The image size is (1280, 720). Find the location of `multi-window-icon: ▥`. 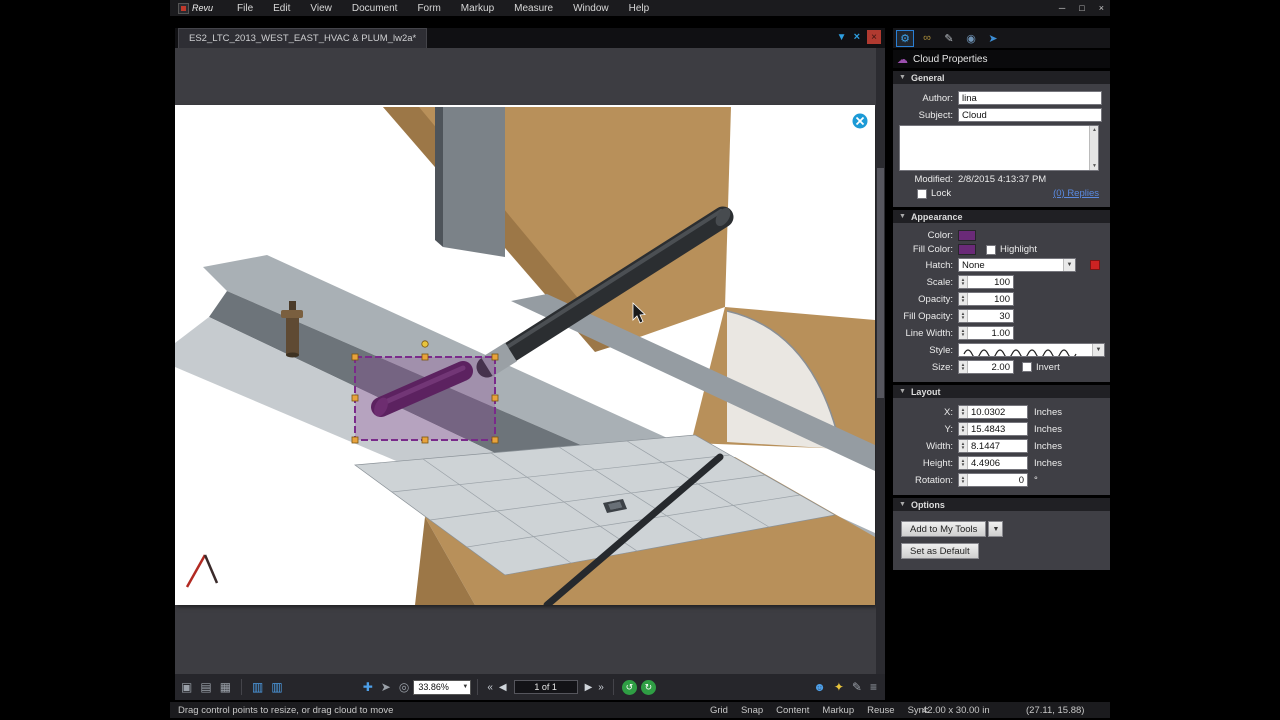

multi-window-icon: ▥ is located at coordinates (276, 687).